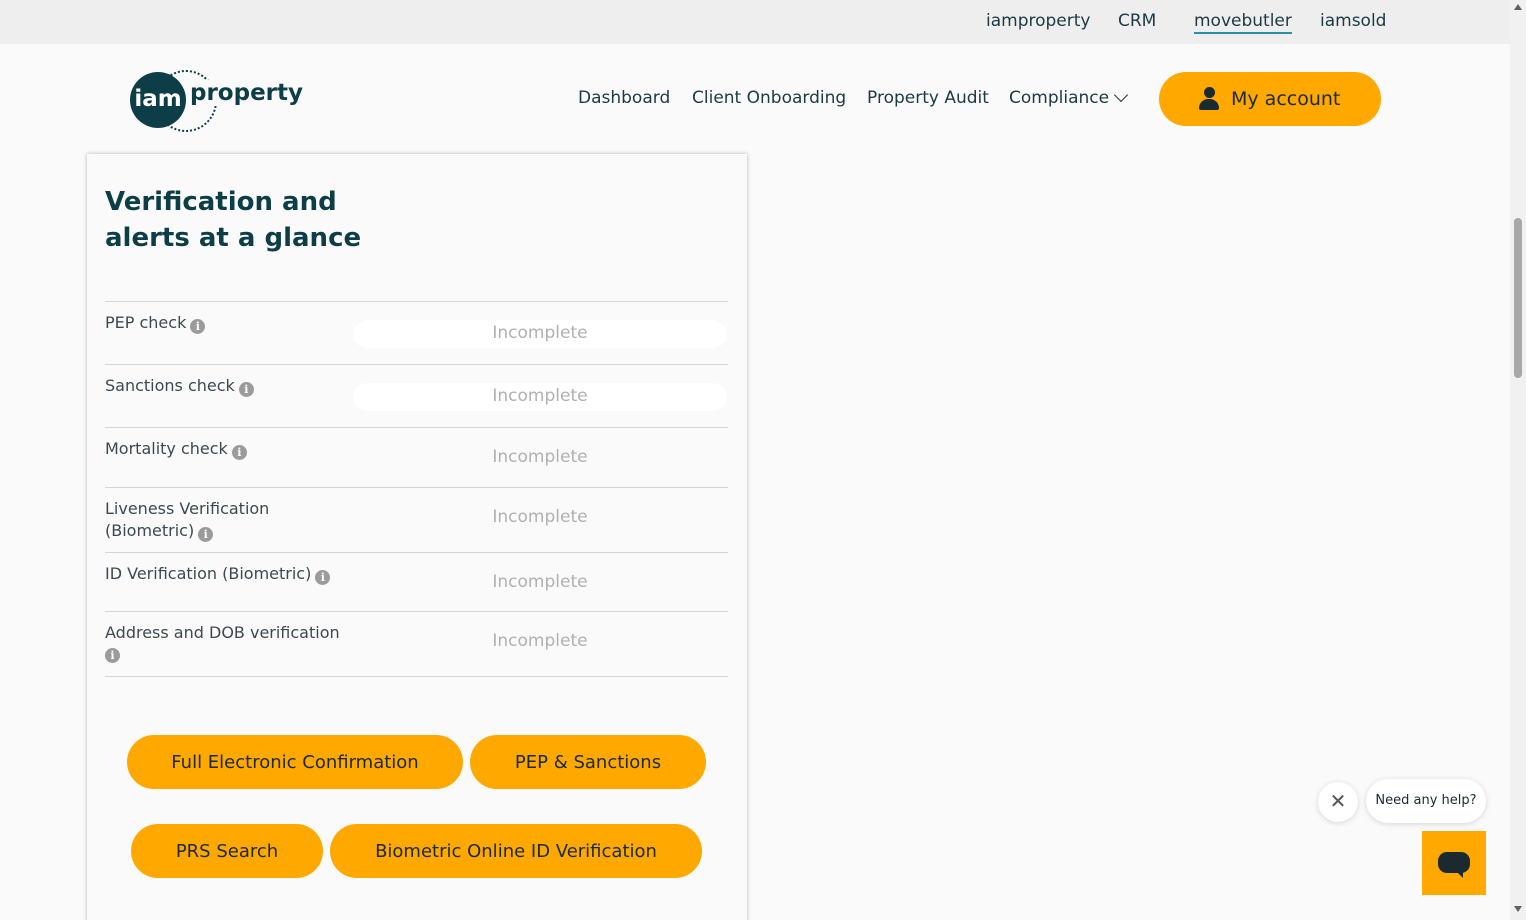 The width and height of the screenshot is (1526, 920). What do you see at coordinates (1518, 460) in the screenshot?
I see `page-scrollbar` at bounding box center [1518, 460].